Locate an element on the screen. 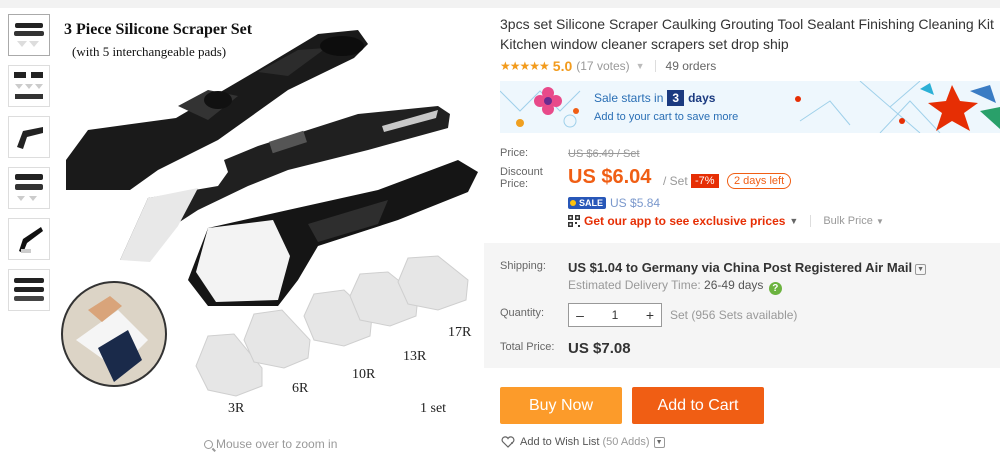 Image resolution: width=1000 pixels, height=455 pixels. sale-prefix: Sale starts in is located at coordinates (629, 98).